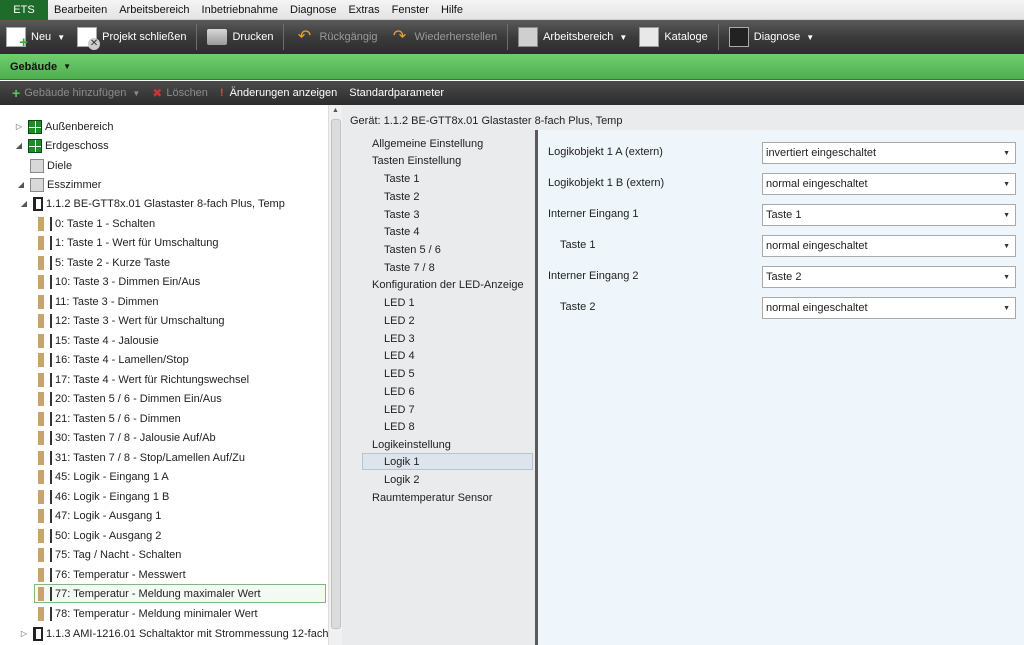  I want to click on nav-item: LED 1, so click(399, 302).